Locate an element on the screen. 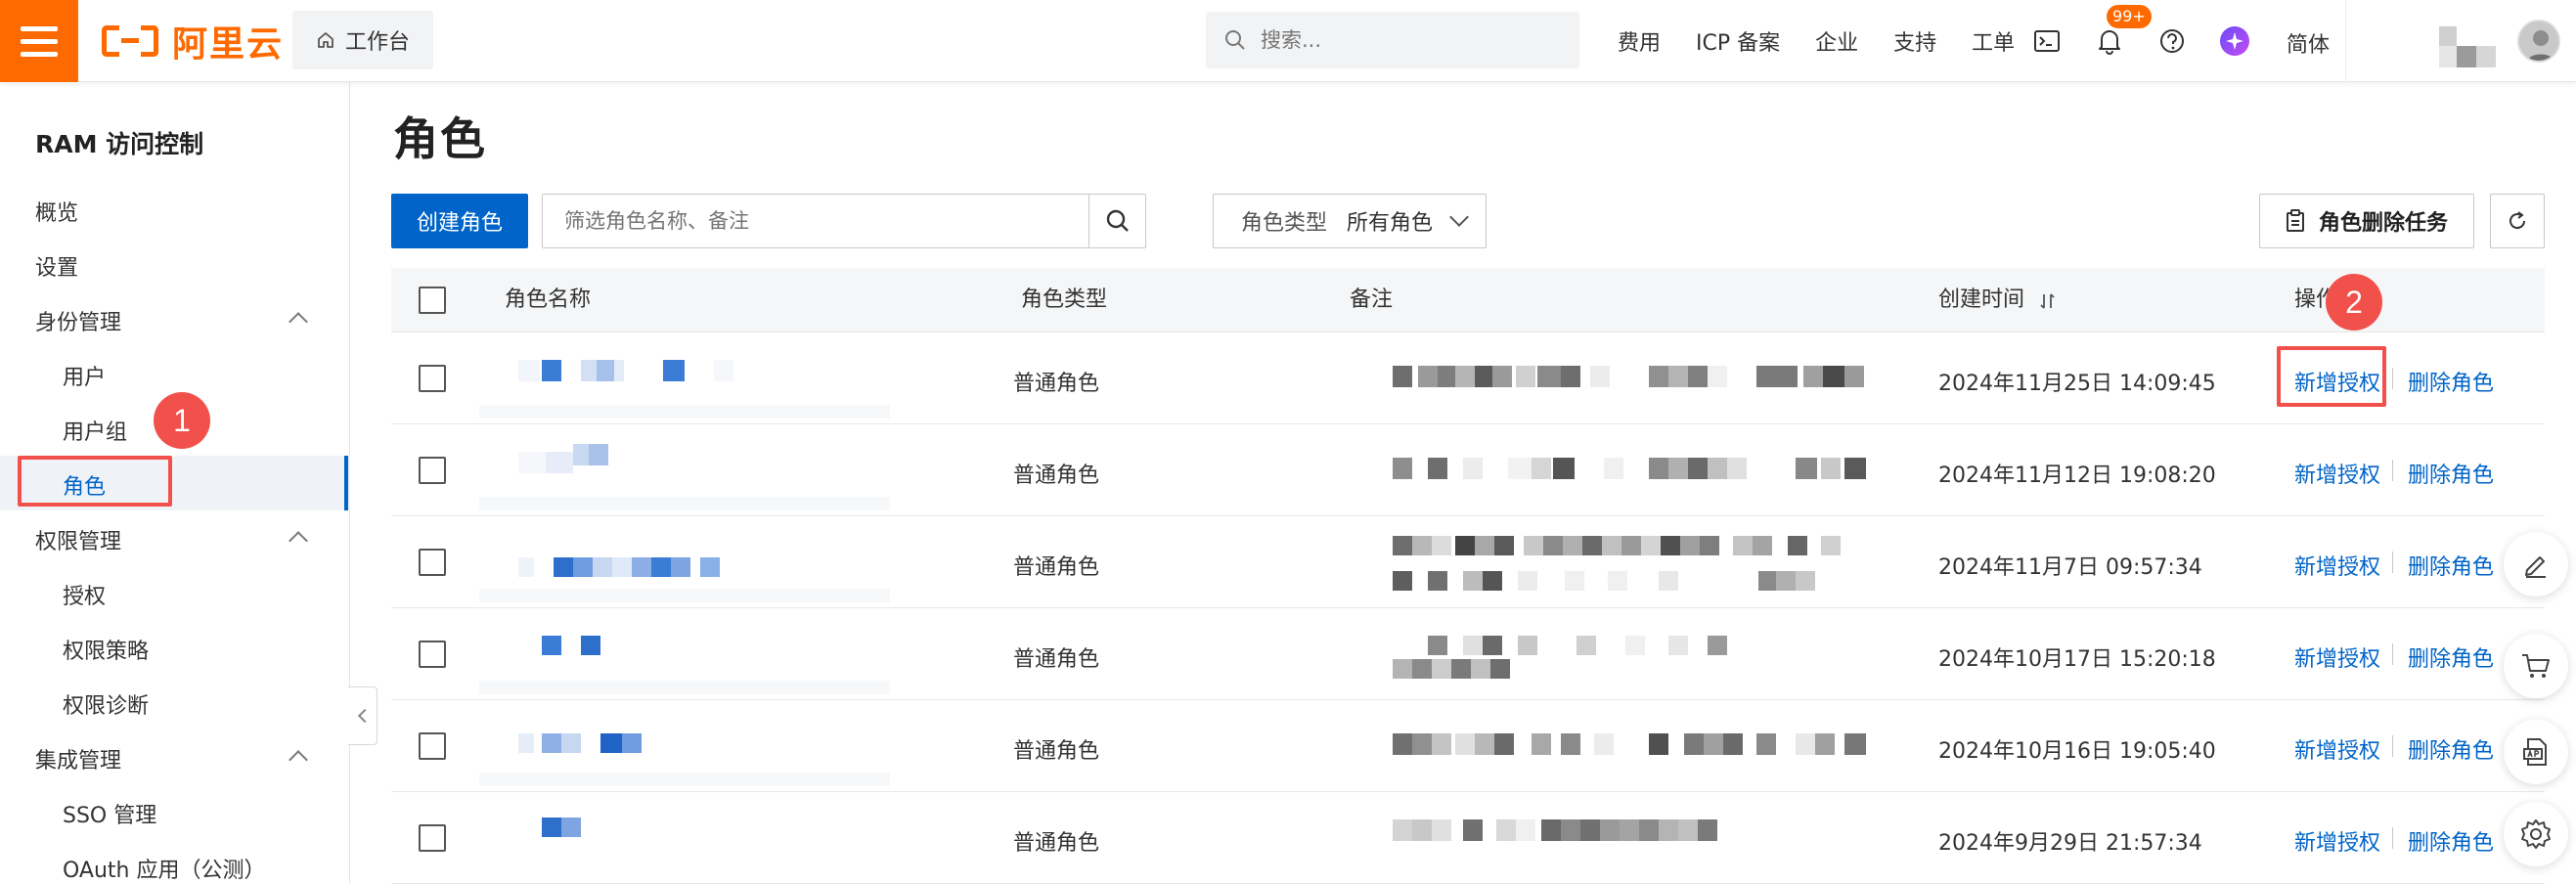  role-delete-task-button: 角色删除任务 is located at coordinates (2366, 221).